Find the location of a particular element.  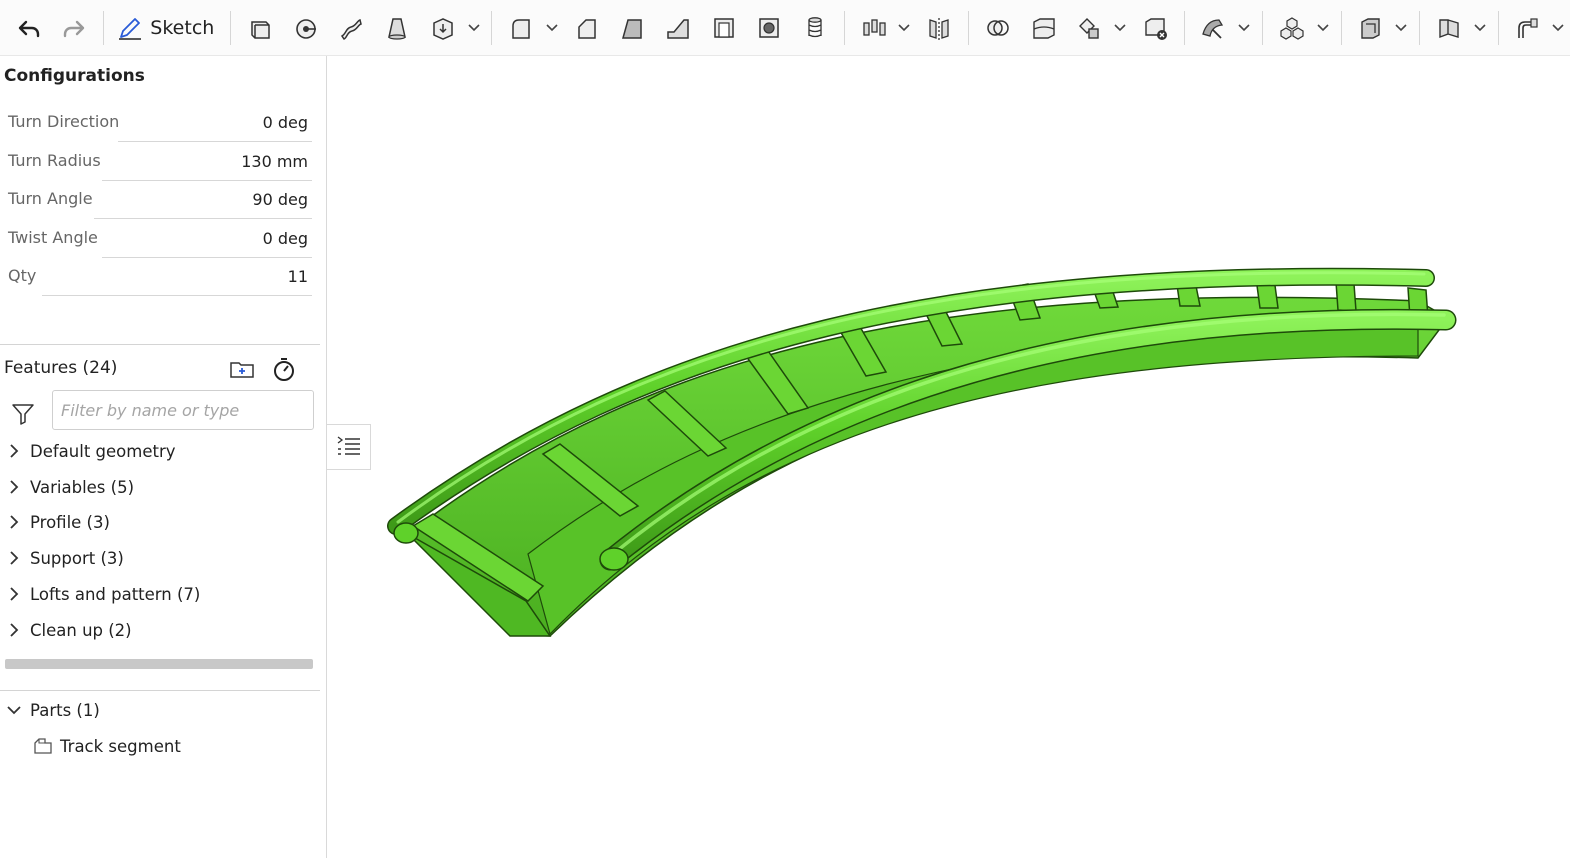

sheet-metal-icon is located at coordinates (1449, 28).